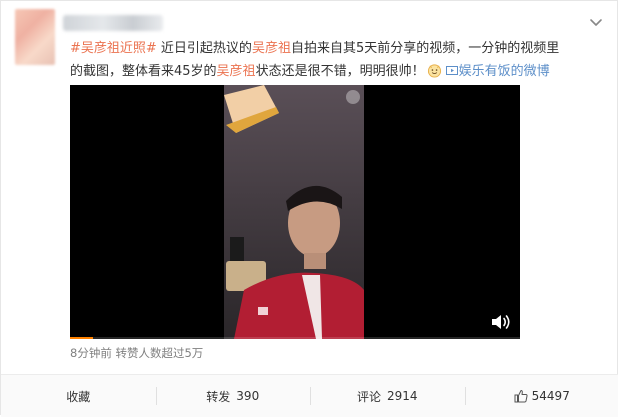 This screenshot has height=417, width=618. I want to click on camera-indicator, so click(353, 97).